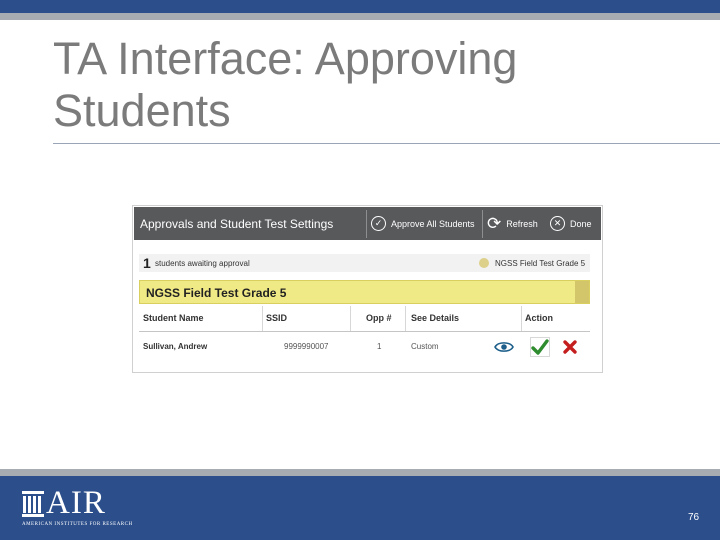 Image resolution: width=720 pixels, height=540 pixels. What do you see at coordinates (147, 263) in the screenshot?
I see `awaiting-count: 1` at bounding box center [147, 263].